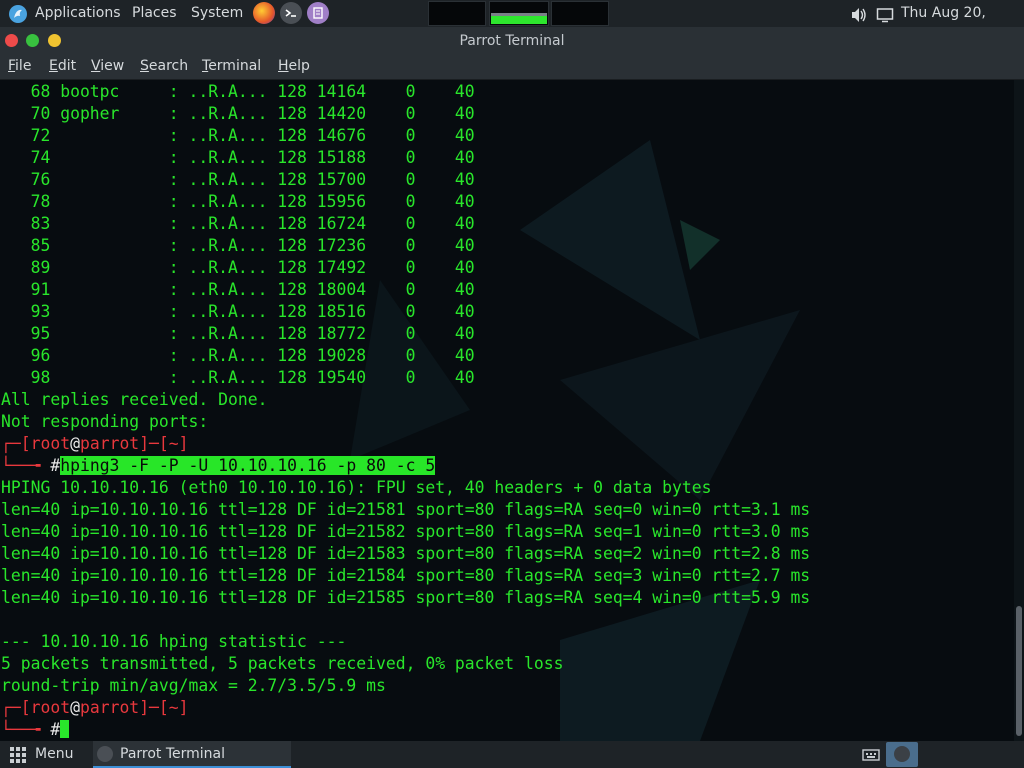  Describe the element at coordinates (11, 40) in the screenshot. I see `close-icon` at that location.